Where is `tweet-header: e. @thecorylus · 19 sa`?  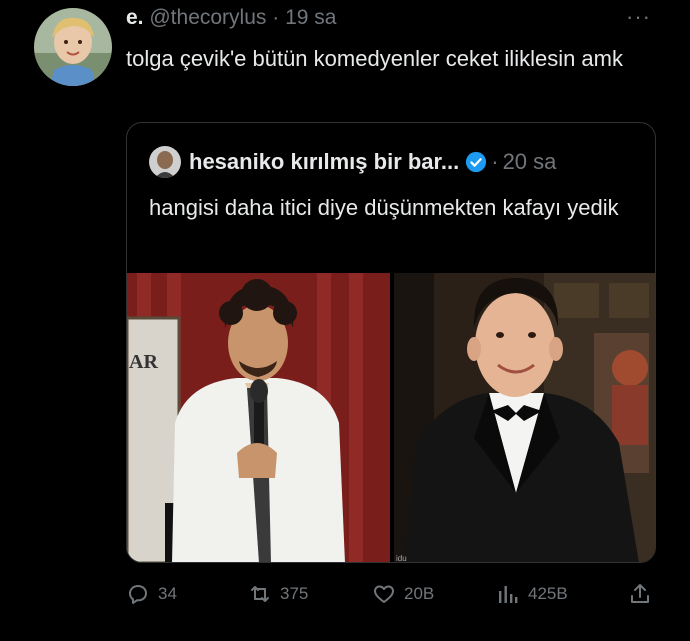 tweet-header: e. @thecorylus · 19 sa is located at coordinates (231, 18).